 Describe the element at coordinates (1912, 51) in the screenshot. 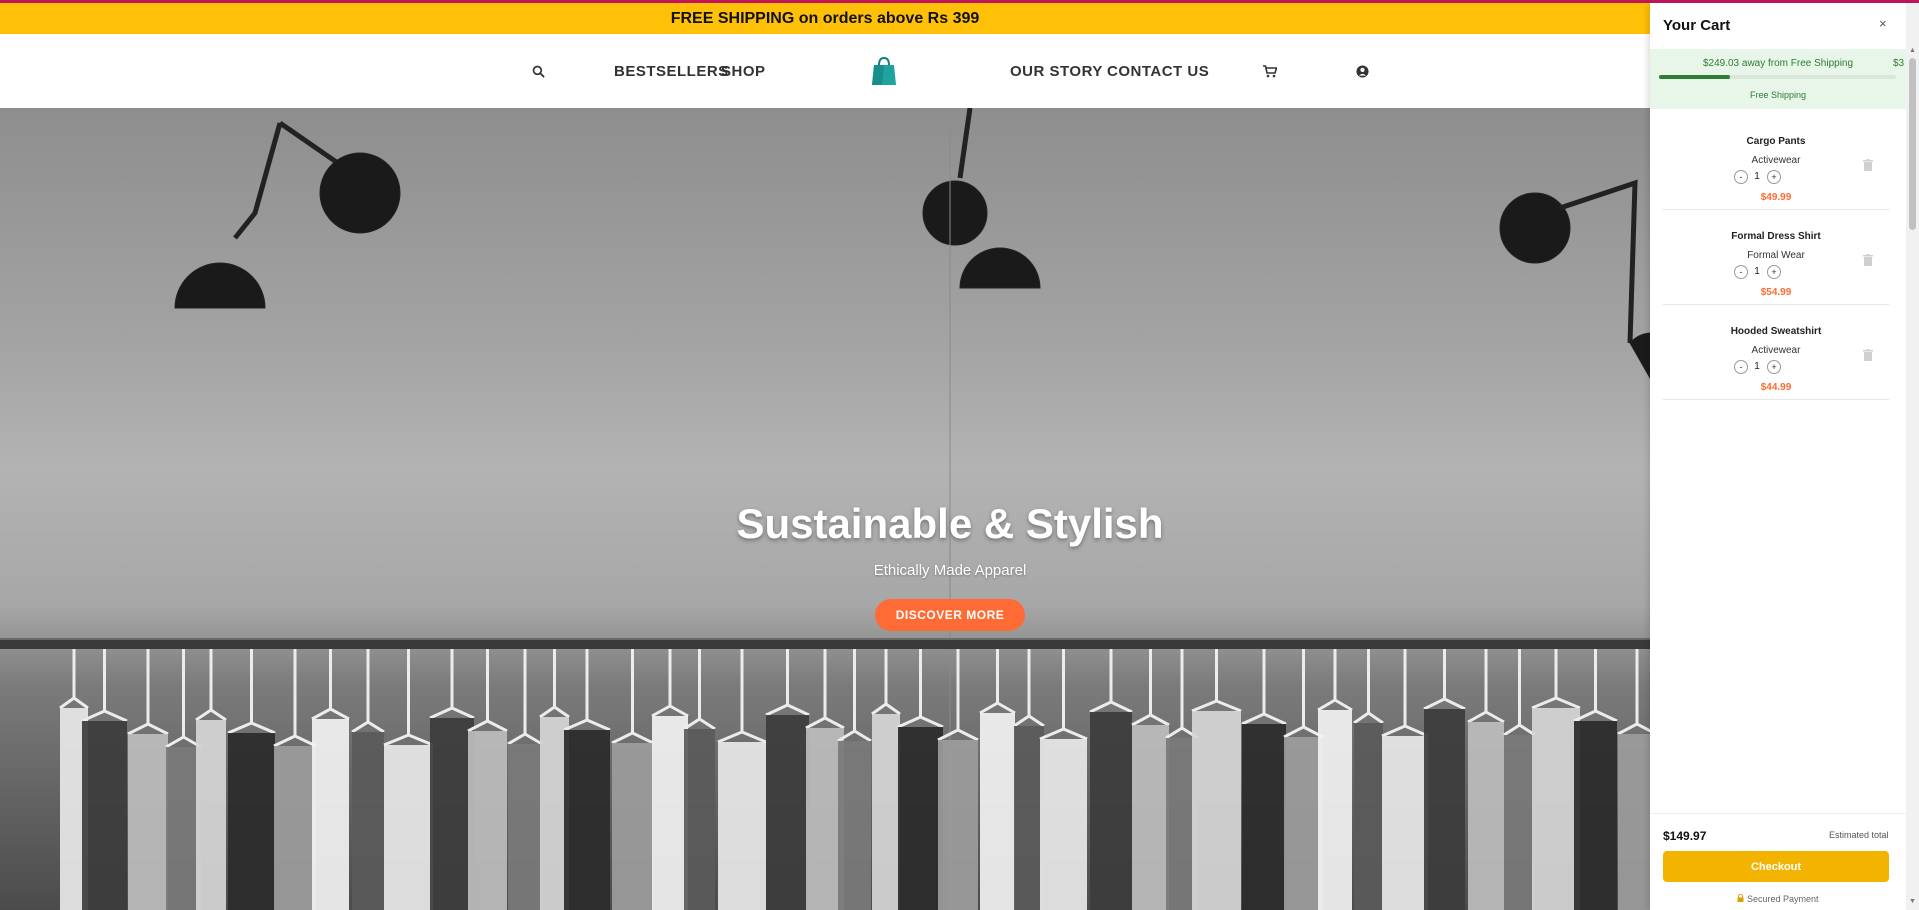

I see `scroll-up-icon: ▲` at that location.